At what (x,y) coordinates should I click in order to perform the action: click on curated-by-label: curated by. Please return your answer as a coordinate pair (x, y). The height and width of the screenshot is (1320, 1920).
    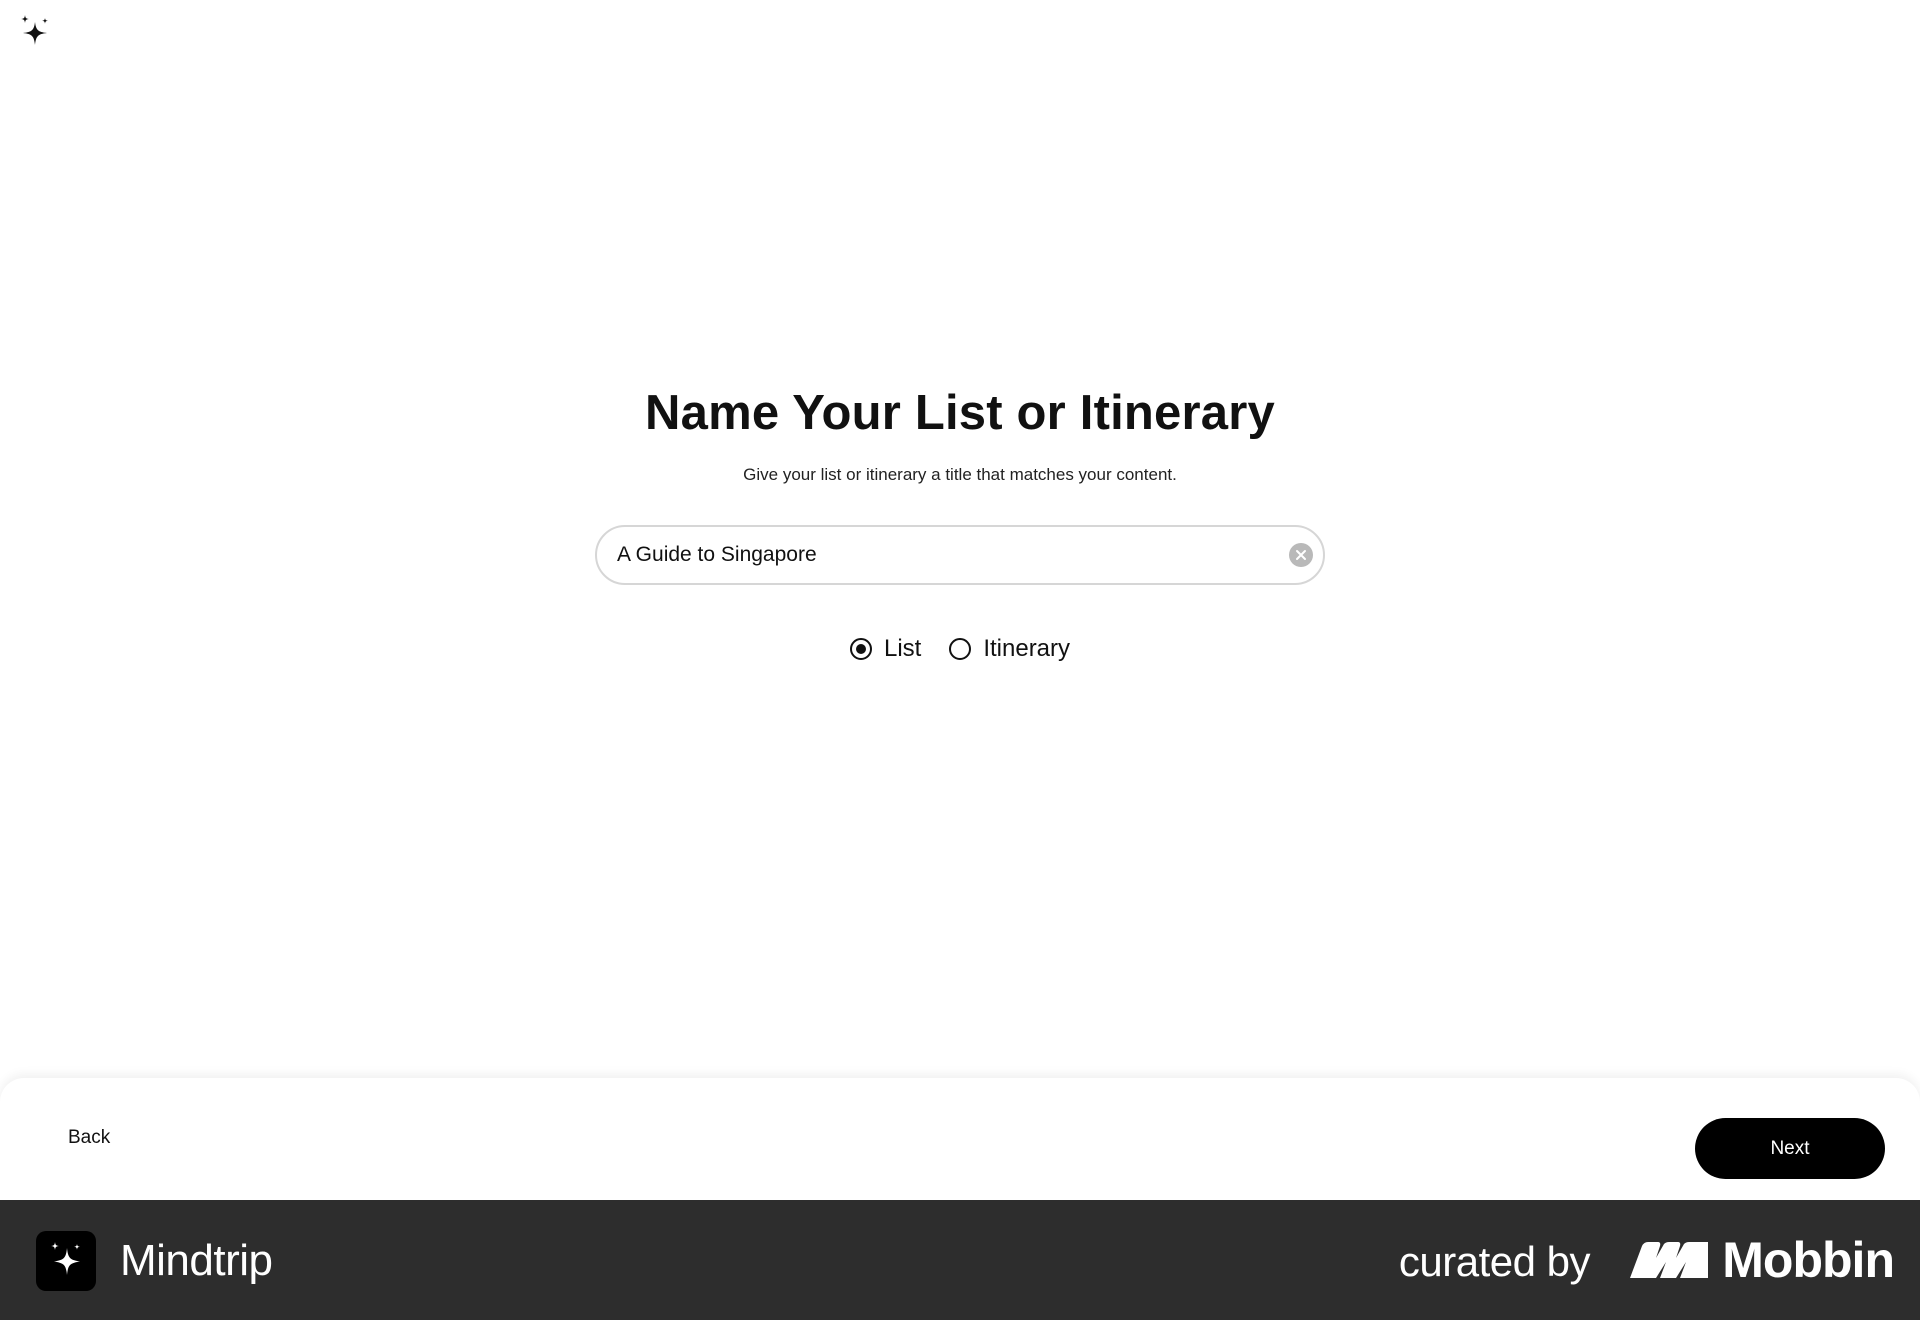
    Looking at the image, I should click on (1494, 1261).